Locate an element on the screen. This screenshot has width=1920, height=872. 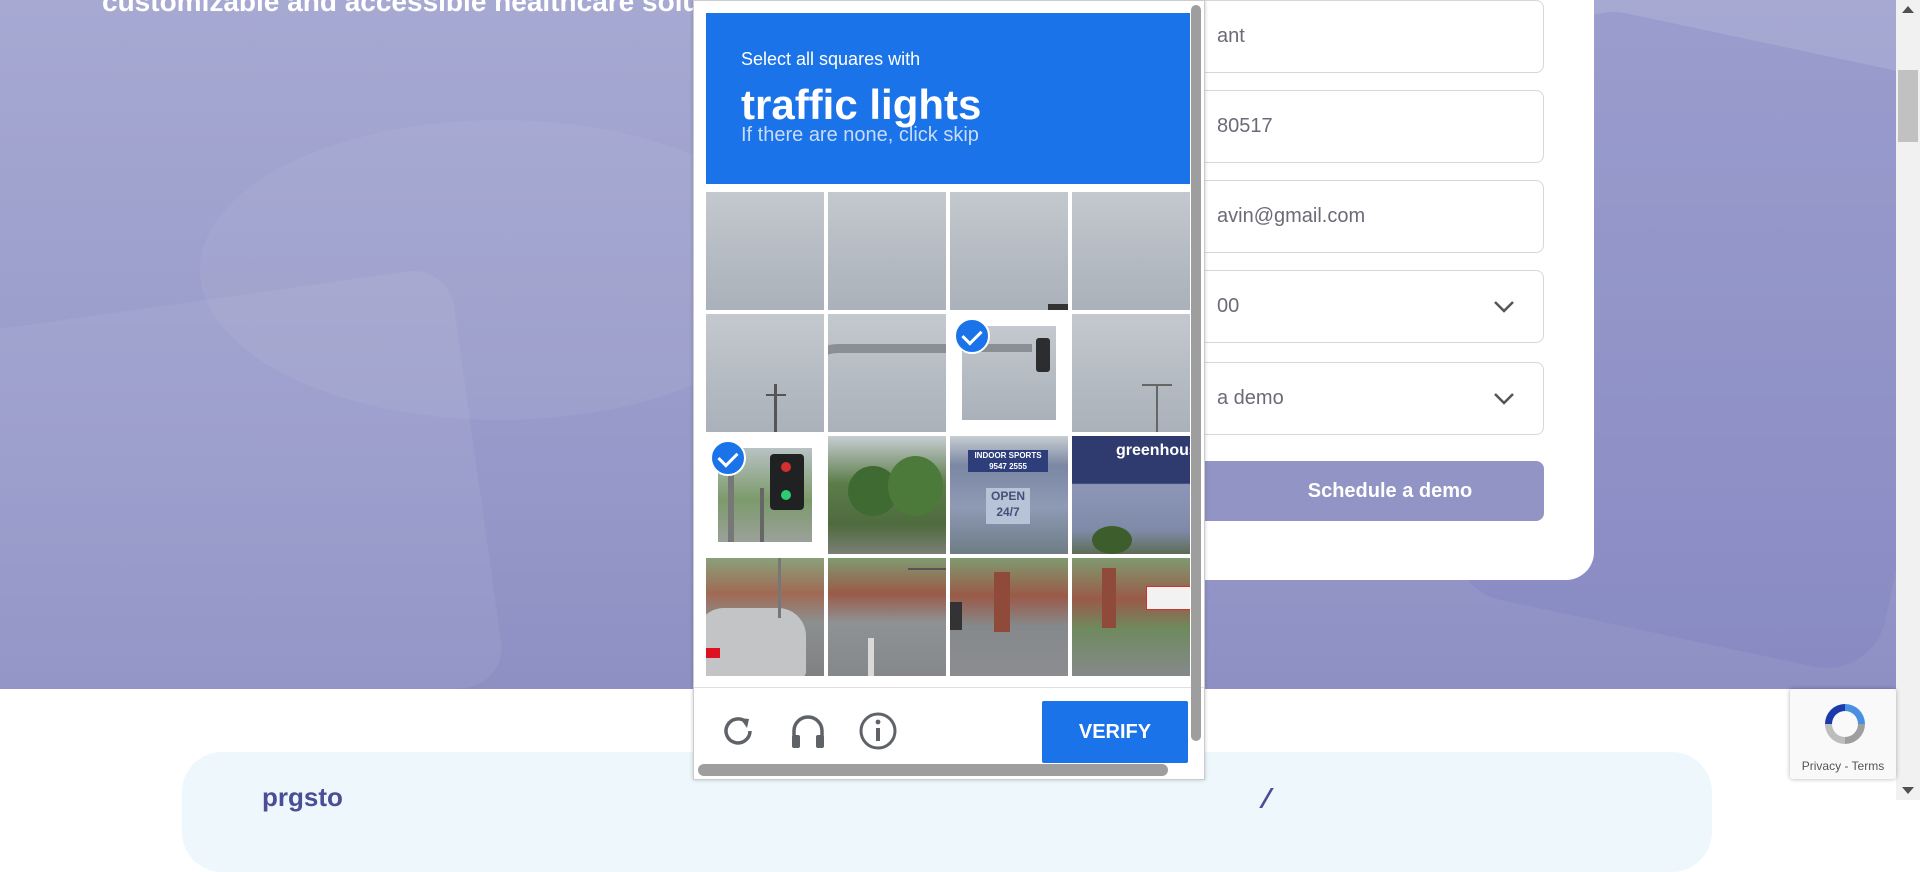
captcha-horizontal-scrollbar is located at coordinates (941, 770).